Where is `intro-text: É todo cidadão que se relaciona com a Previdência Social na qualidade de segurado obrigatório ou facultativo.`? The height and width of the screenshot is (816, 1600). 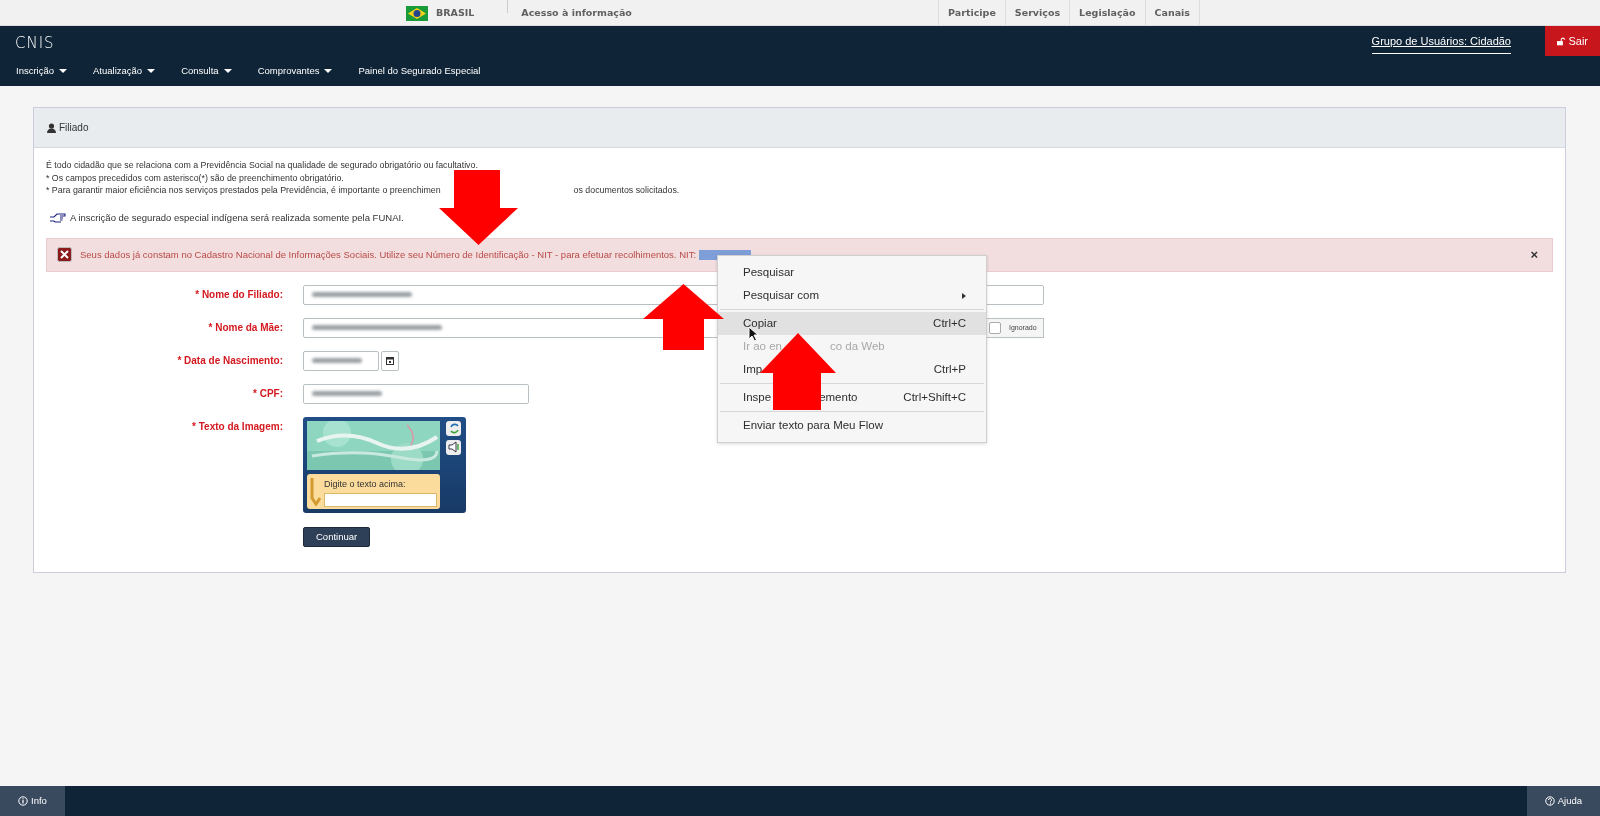 intro-text: É todo cidadão que se relaciona com a Previdência Social na qualidade de segurado obrigatório ou facultativo. is located at coordinates (262, 165).